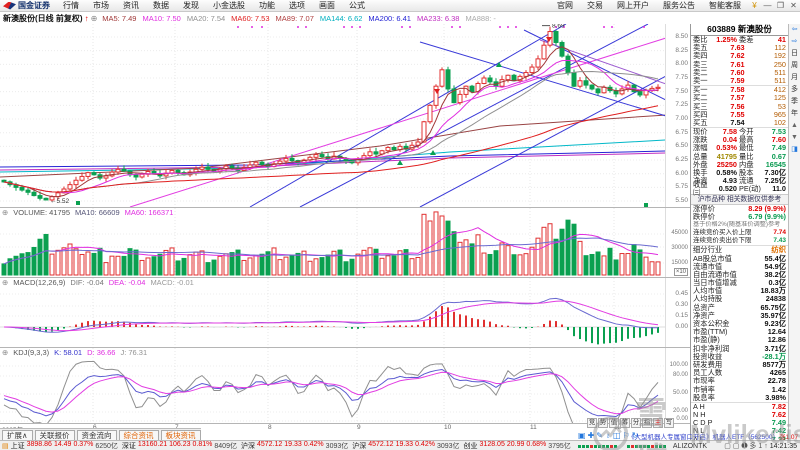 The image size is (800, 450). What do you see at coordinates (690, 446) in the screenshot?
I see `breadth-label: ALIZONTK` at bounding box center [690, 446].